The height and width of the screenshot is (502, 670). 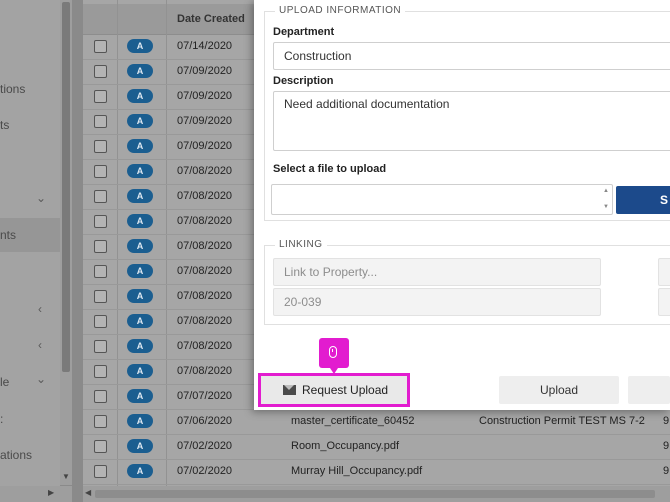 I want to click on scroll-right-icon: ▶, so click(x=51, y=492).